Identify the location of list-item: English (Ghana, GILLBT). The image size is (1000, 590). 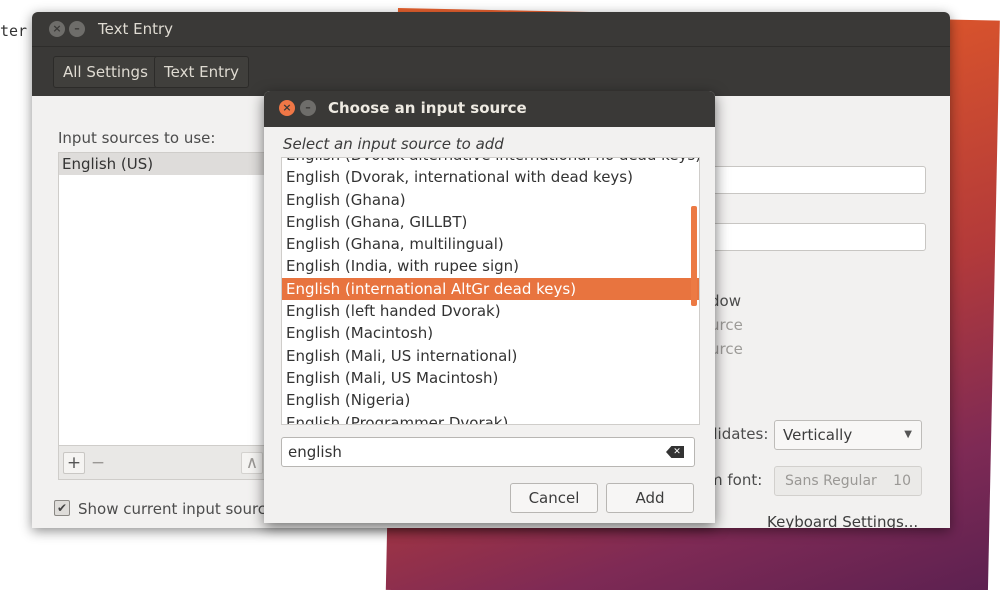
(490, 222).